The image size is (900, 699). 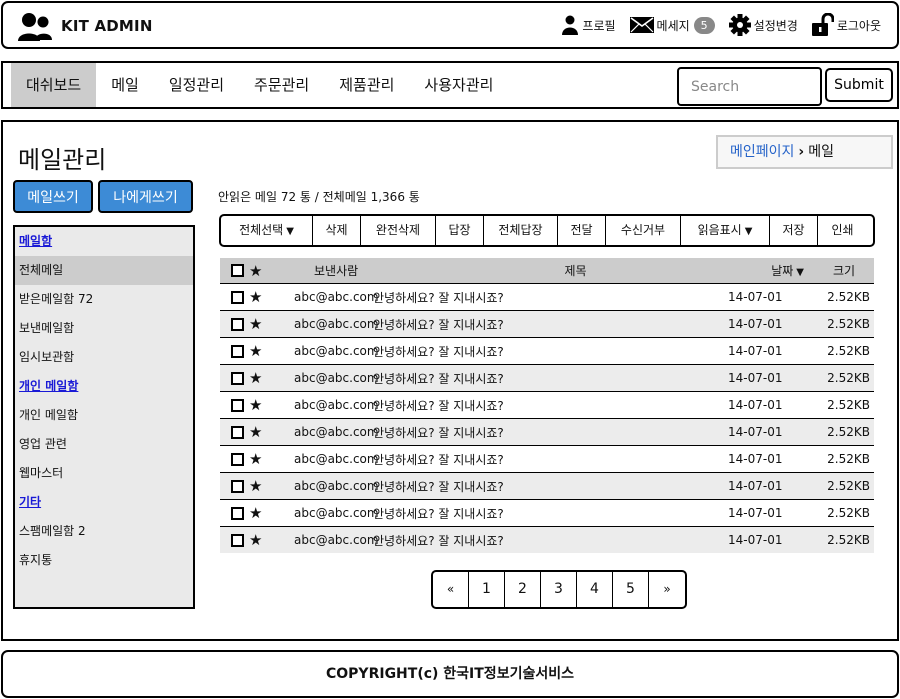 What do you see at coordinates (595, 589) in the screenshot?
I see `page-4-button: 4` at bounding box center [595, 589].